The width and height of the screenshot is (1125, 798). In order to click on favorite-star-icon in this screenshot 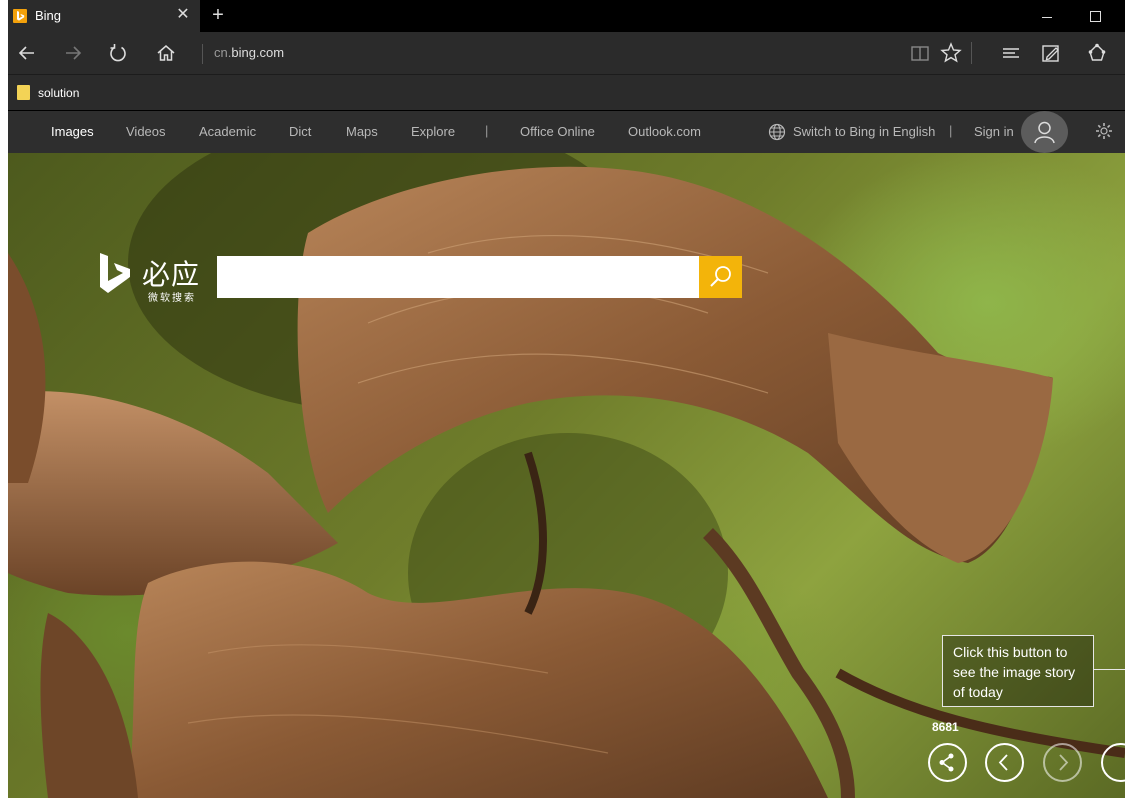, I will do `click(951, 52)`.